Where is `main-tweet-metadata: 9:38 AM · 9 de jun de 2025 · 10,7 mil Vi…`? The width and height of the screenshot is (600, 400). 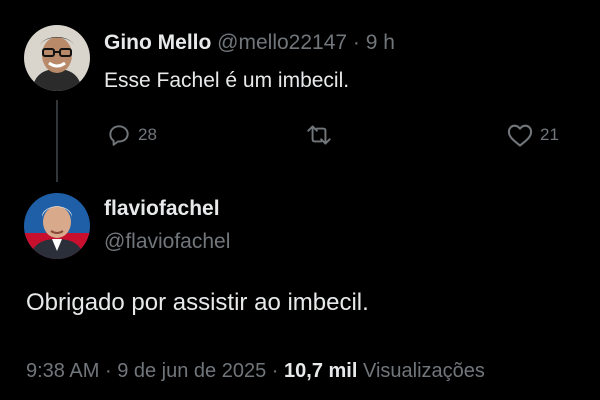
main-tweet-metadata: 9:38 AM · 9 de jun de 2025 · 10,7 mil Vi… is located at coordinates (255, 371).